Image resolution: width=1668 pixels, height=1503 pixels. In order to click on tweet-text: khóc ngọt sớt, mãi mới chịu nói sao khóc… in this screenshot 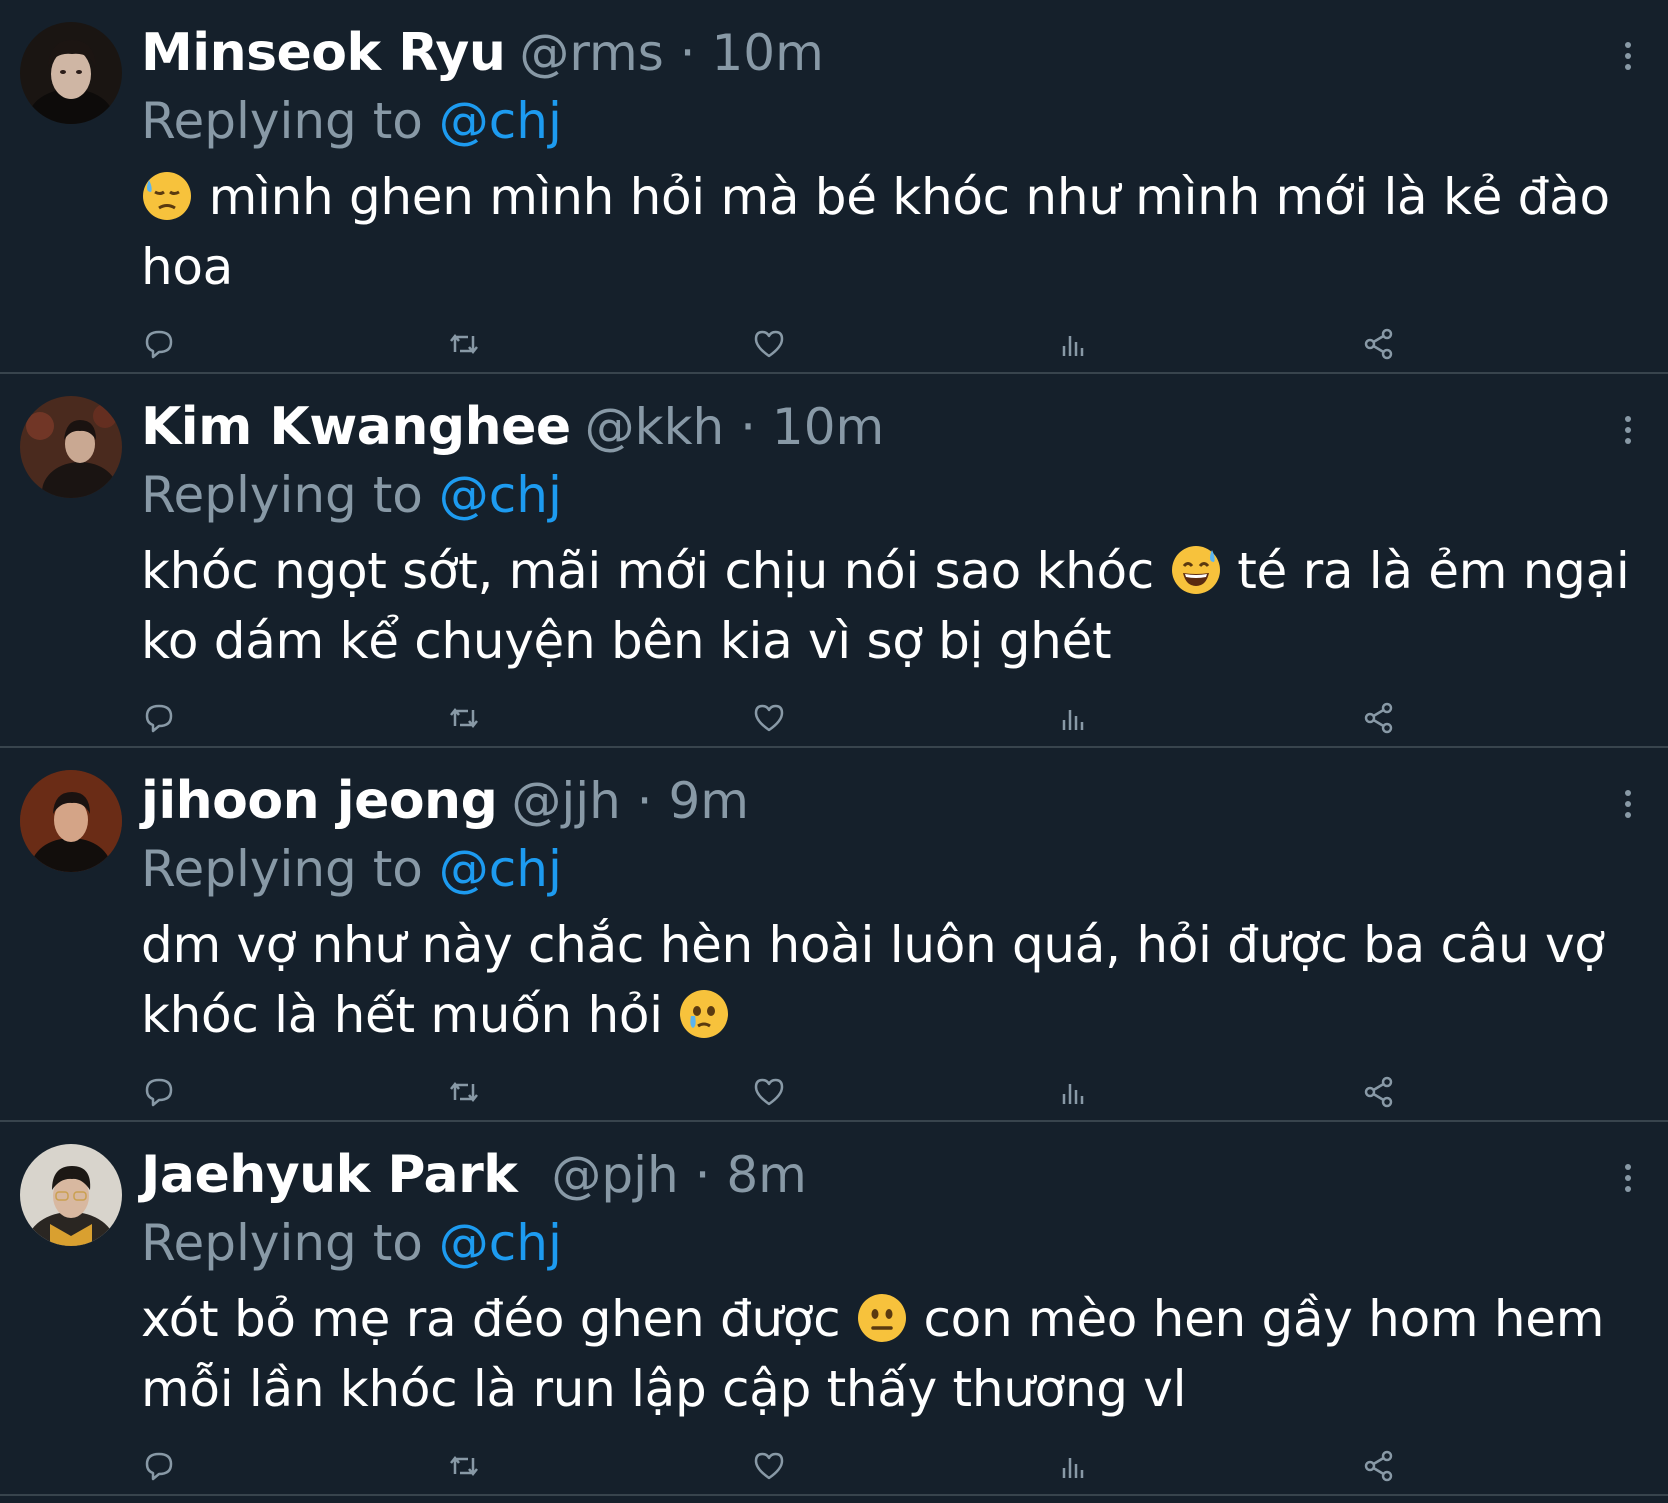, I will do `click(891, 606)`.